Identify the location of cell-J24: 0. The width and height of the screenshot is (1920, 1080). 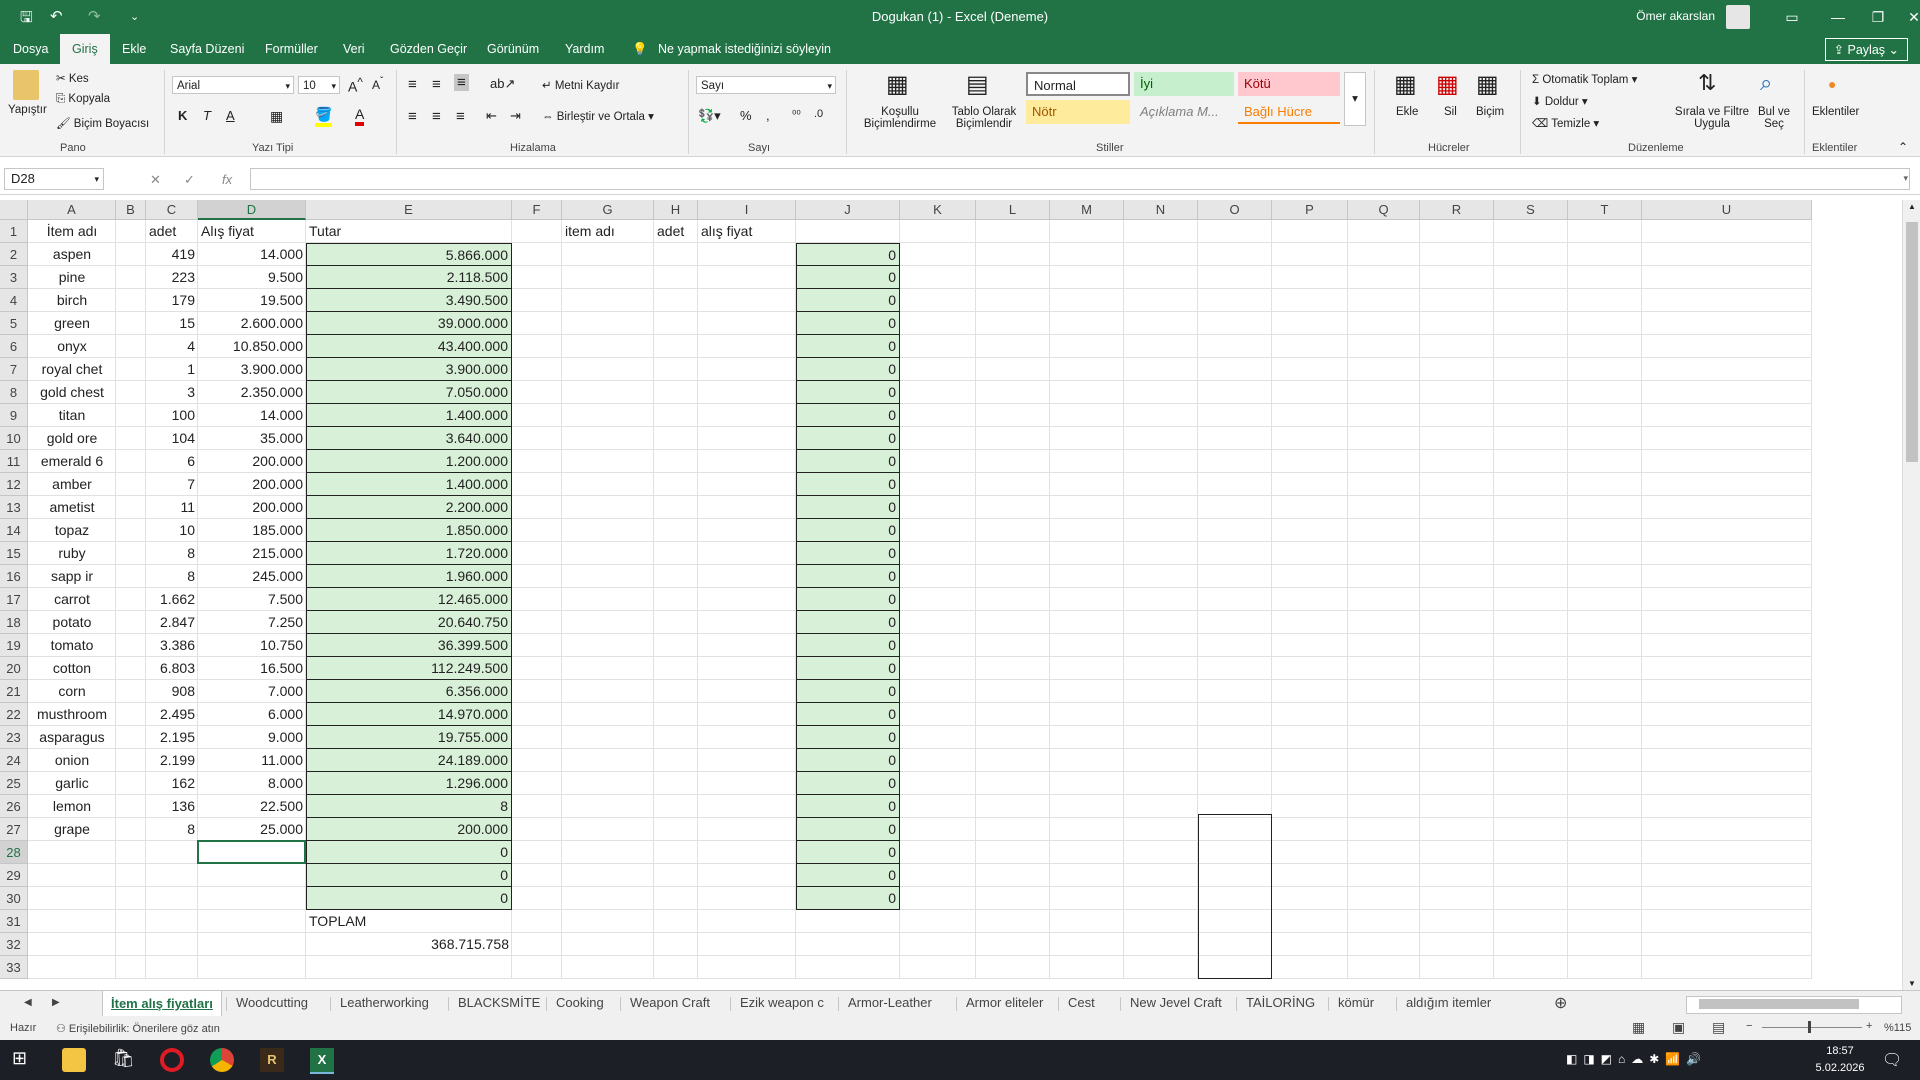
(848, 760).